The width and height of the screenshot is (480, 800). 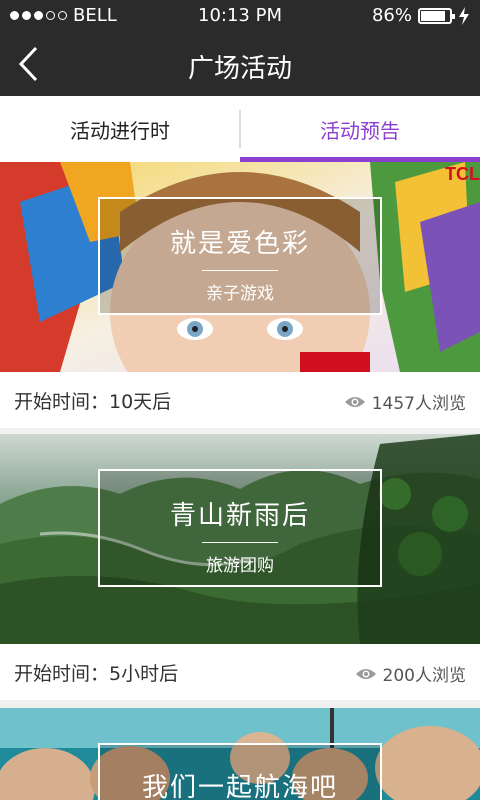 I want to click on activity-title: 我们一起航海吧, so click(x=239, y=786).